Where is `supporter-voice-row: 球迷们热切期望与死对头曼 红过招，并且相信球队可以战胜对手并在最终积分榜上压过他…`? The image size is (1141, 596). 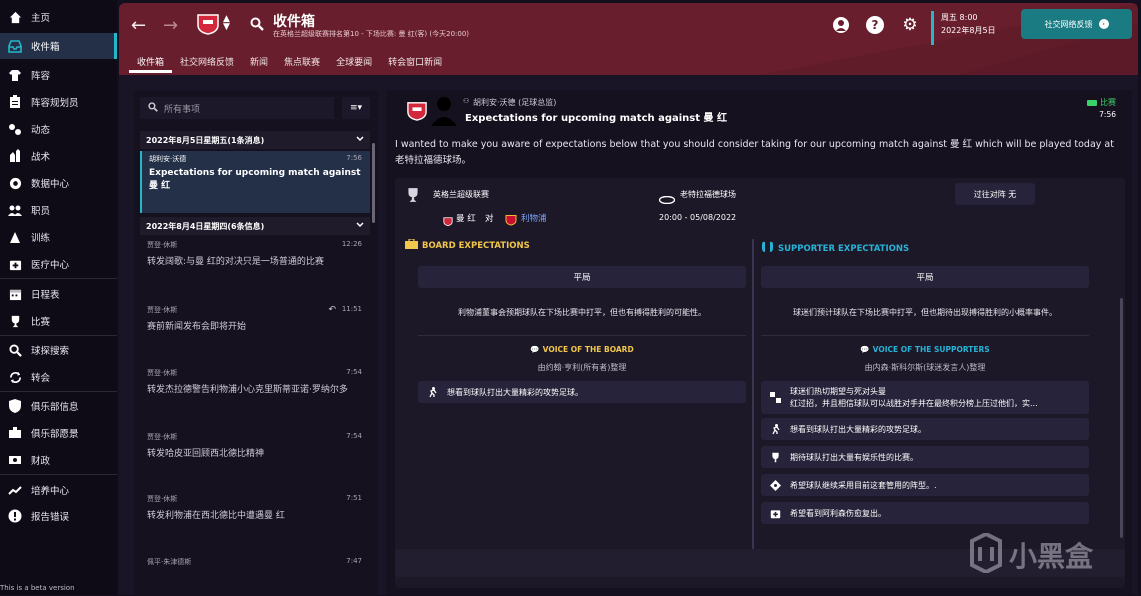 supporter-voice-row: 球迷们热切期望与死对头曼 红过招，并且相信球队可以战胜对手并在最终积分榜上压过他… is located at coordinates (925, 397).